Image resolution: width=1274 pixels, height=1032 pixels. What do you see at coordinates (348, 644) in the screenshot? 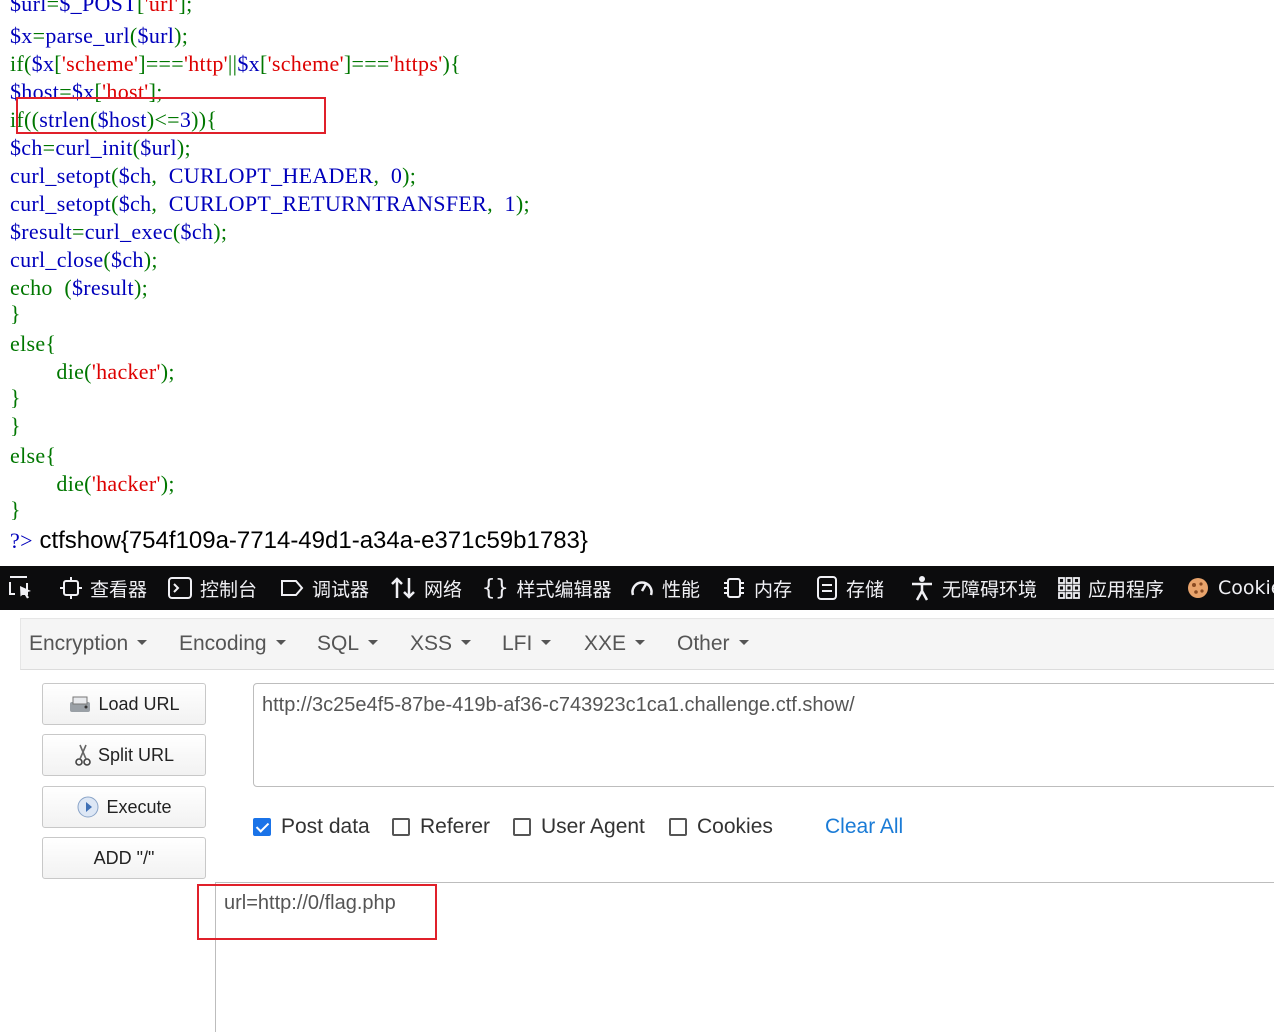
I see `menu-sql: SQL` at bounding box center [348, 644].